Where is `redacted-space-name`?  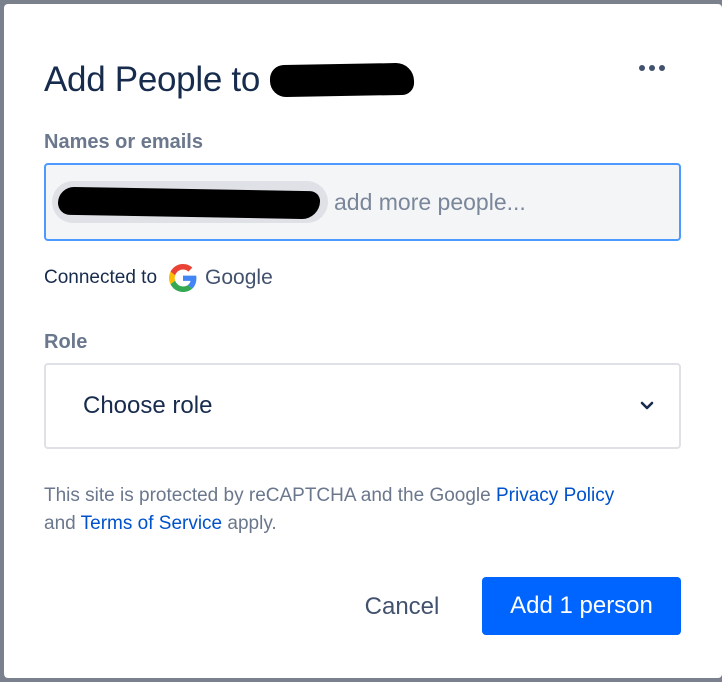 redacted-space-name is located at coordinates (342, 80).